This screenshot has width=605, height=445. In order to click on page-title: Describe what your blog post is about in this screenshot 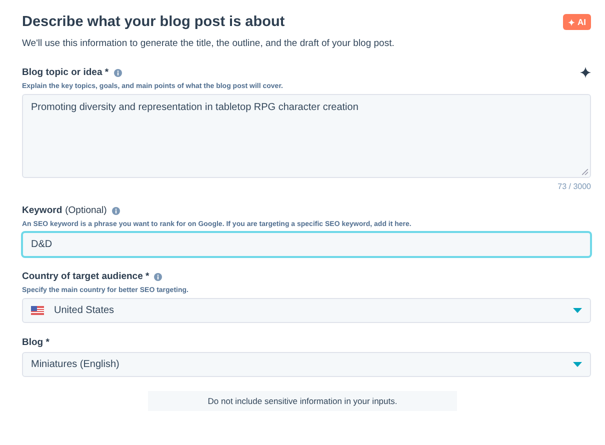, I will do `click(153, 22)`.